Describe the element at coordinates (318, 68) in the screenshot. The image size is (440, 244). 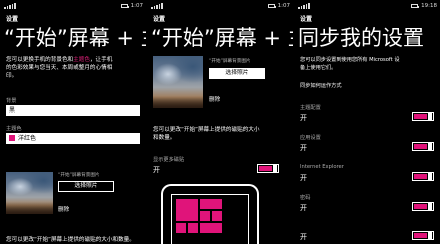
I see `sync-desc-line2: 备上使用它们。` at that location.